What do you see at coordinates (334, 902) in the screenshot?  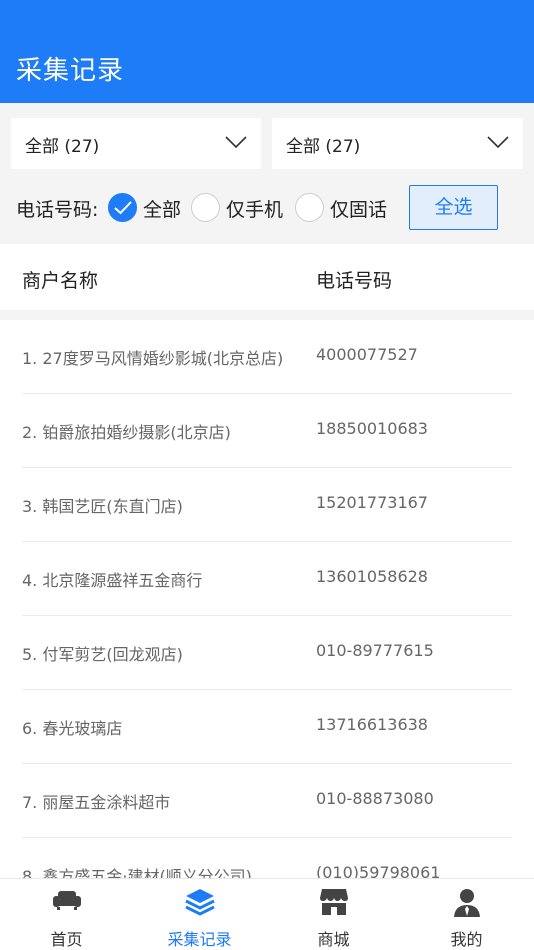 I see `store-icon` at bounding box center [334, 902].